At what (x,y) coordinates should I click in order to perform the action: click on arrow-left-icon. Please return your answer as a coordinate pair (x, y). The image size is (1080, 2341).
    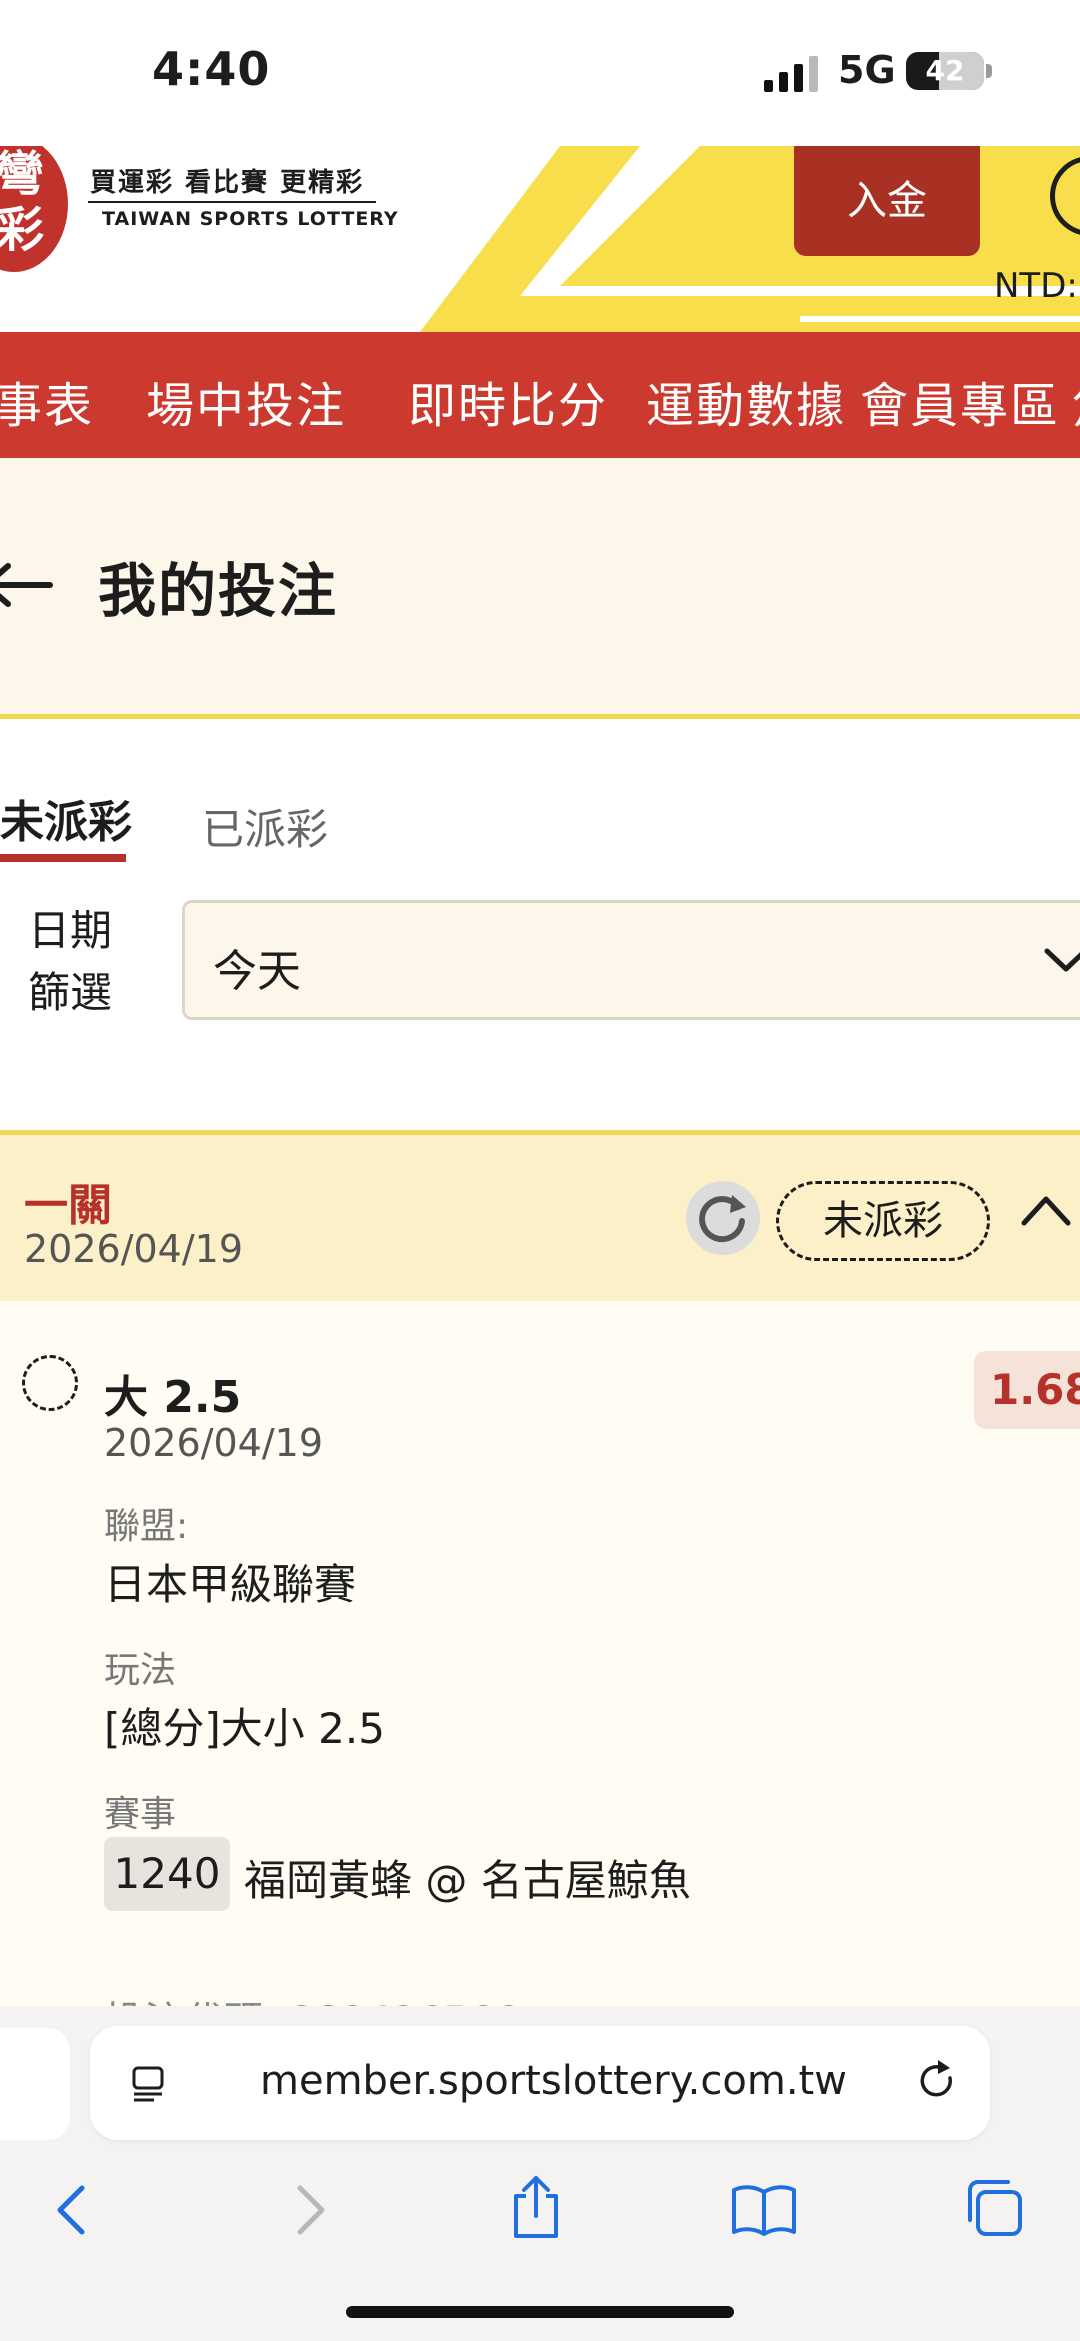
    Looking at the image, I should click on (28, 585).